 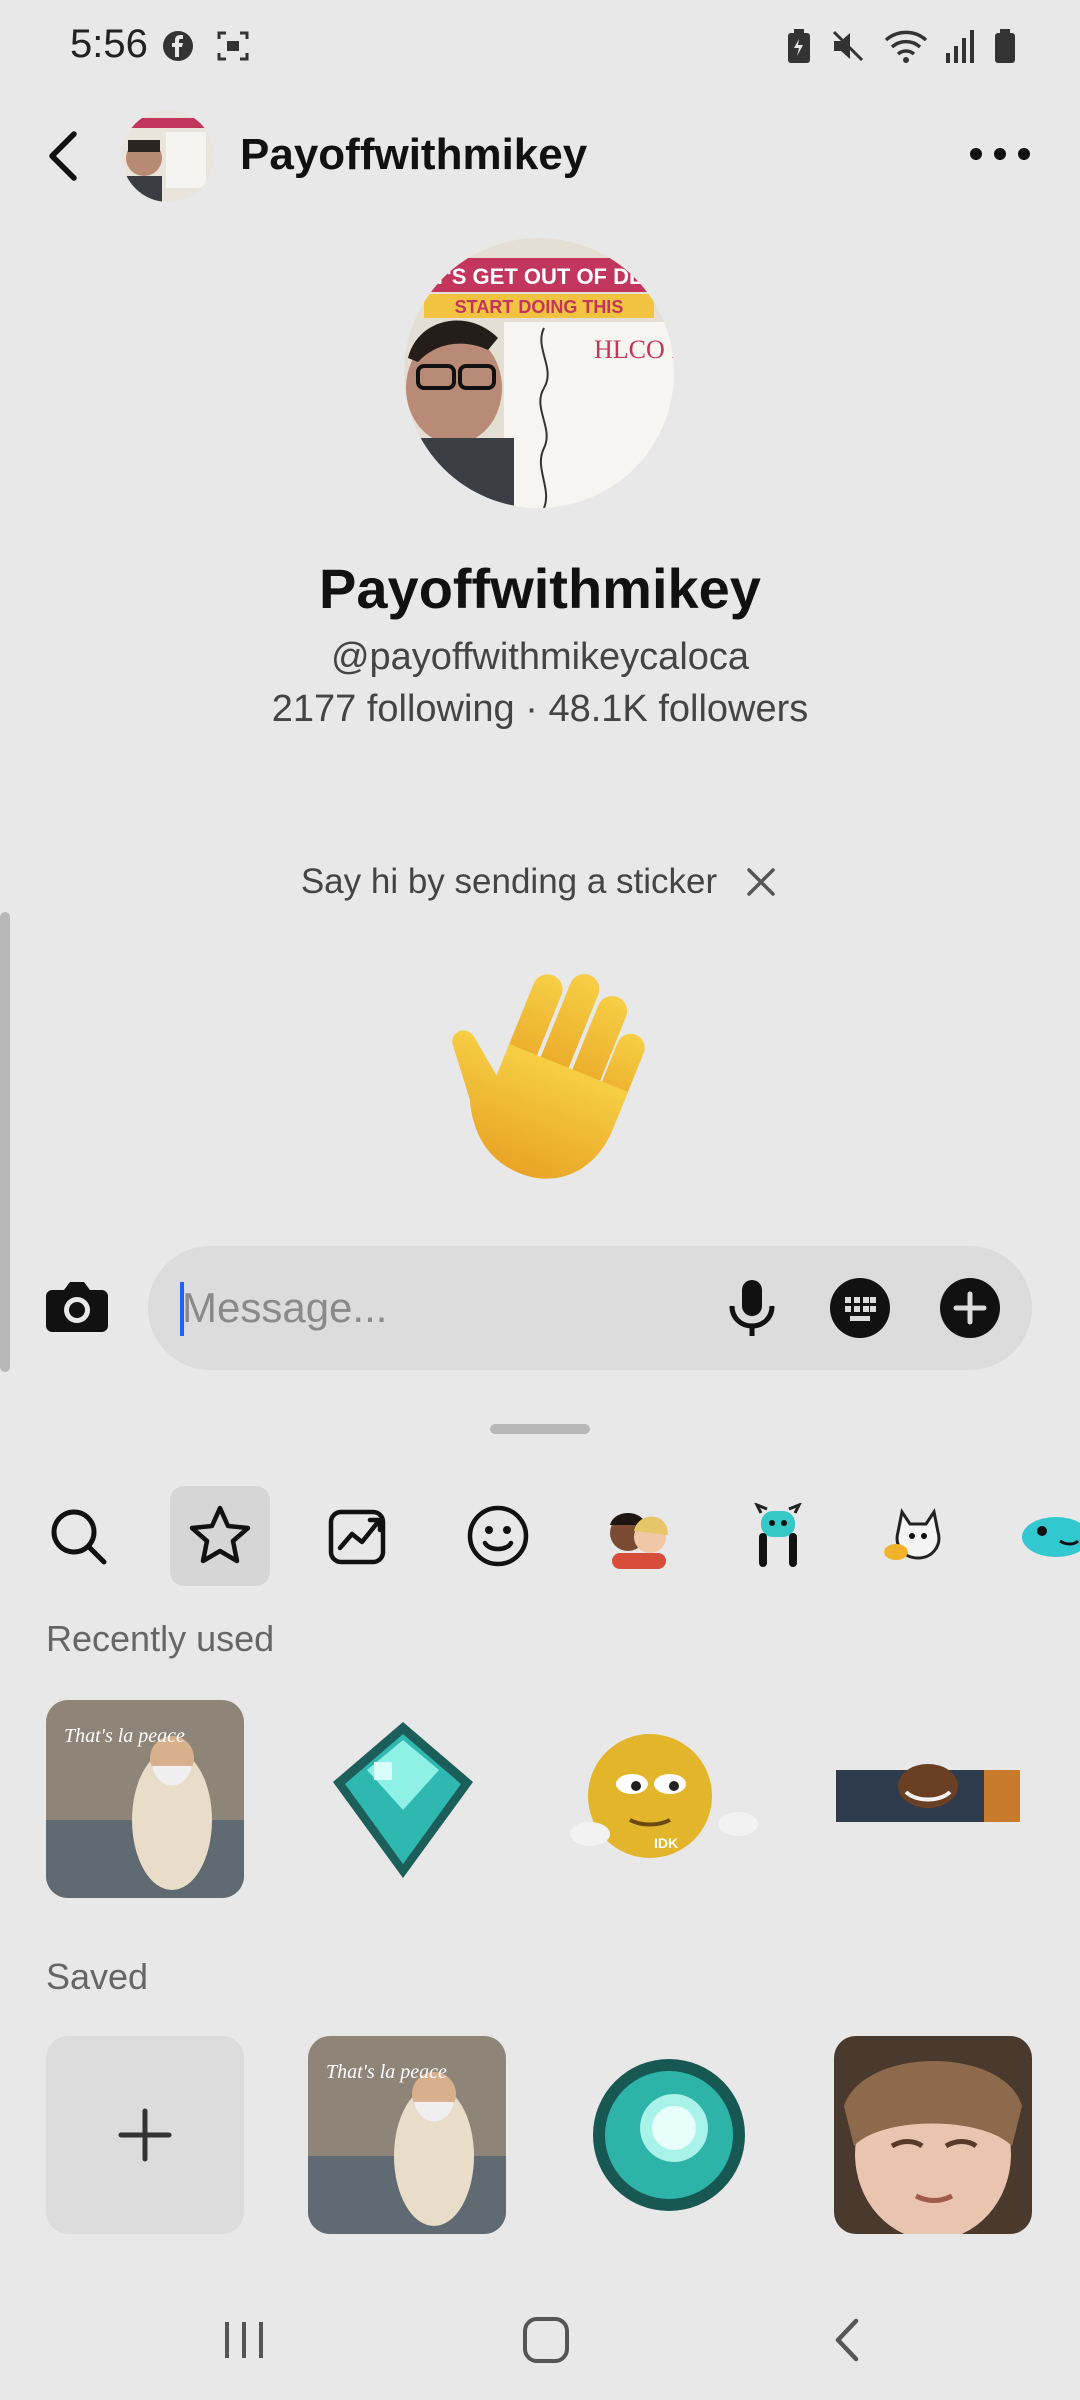 I want to click on avatar-caption-sub: START DOING THIS, so click(x=539, y=307).